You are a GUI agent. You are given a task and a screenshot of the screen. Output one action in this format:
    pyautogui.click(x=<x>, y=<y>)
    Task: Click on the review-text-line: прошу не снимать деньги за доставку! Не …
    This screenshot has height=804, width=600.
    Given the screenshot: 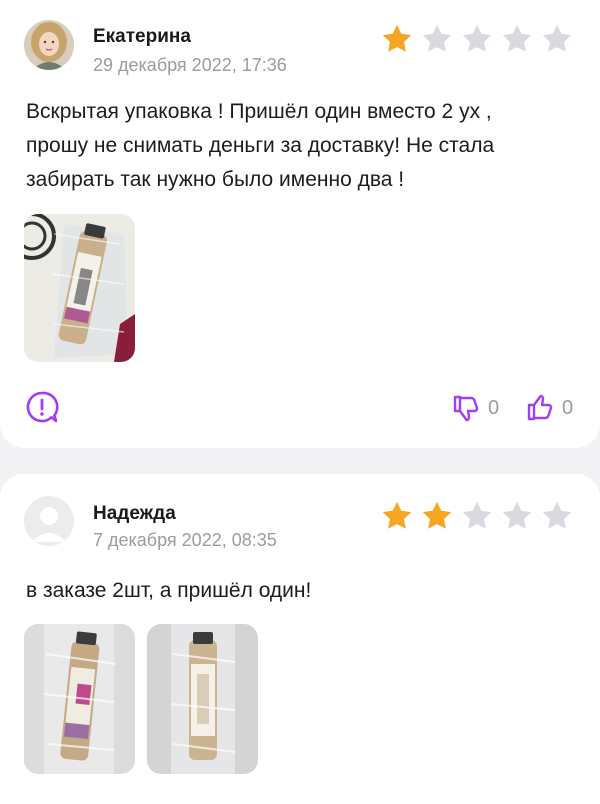 What is the action you would take?
    pyautogui.click(x=260, y=145)
    